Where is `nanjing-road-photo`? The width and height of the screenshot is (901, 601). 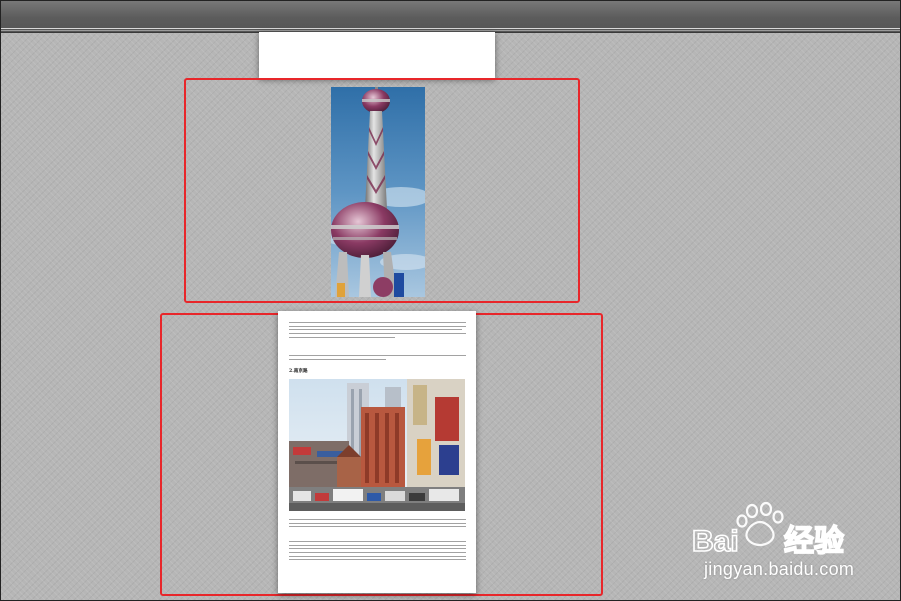
nanjing-road-photo is located at coordinates (377, 445).